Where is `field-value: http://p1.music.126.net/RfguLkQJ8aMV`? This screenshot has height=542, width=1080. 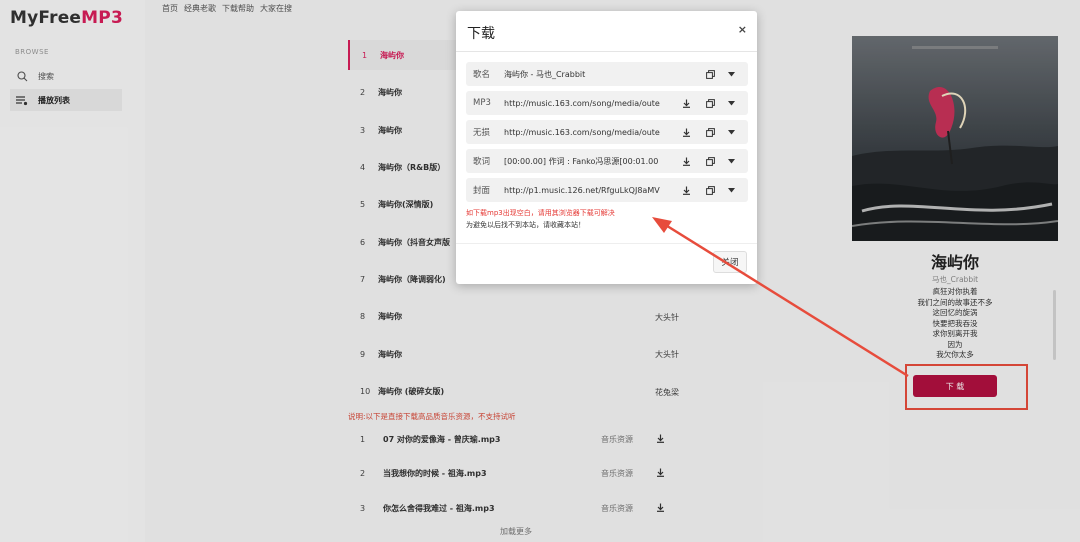 field-value: http://p1.music.126.net/RfguLkQJ8aMV is located at coordinates (589, 190).